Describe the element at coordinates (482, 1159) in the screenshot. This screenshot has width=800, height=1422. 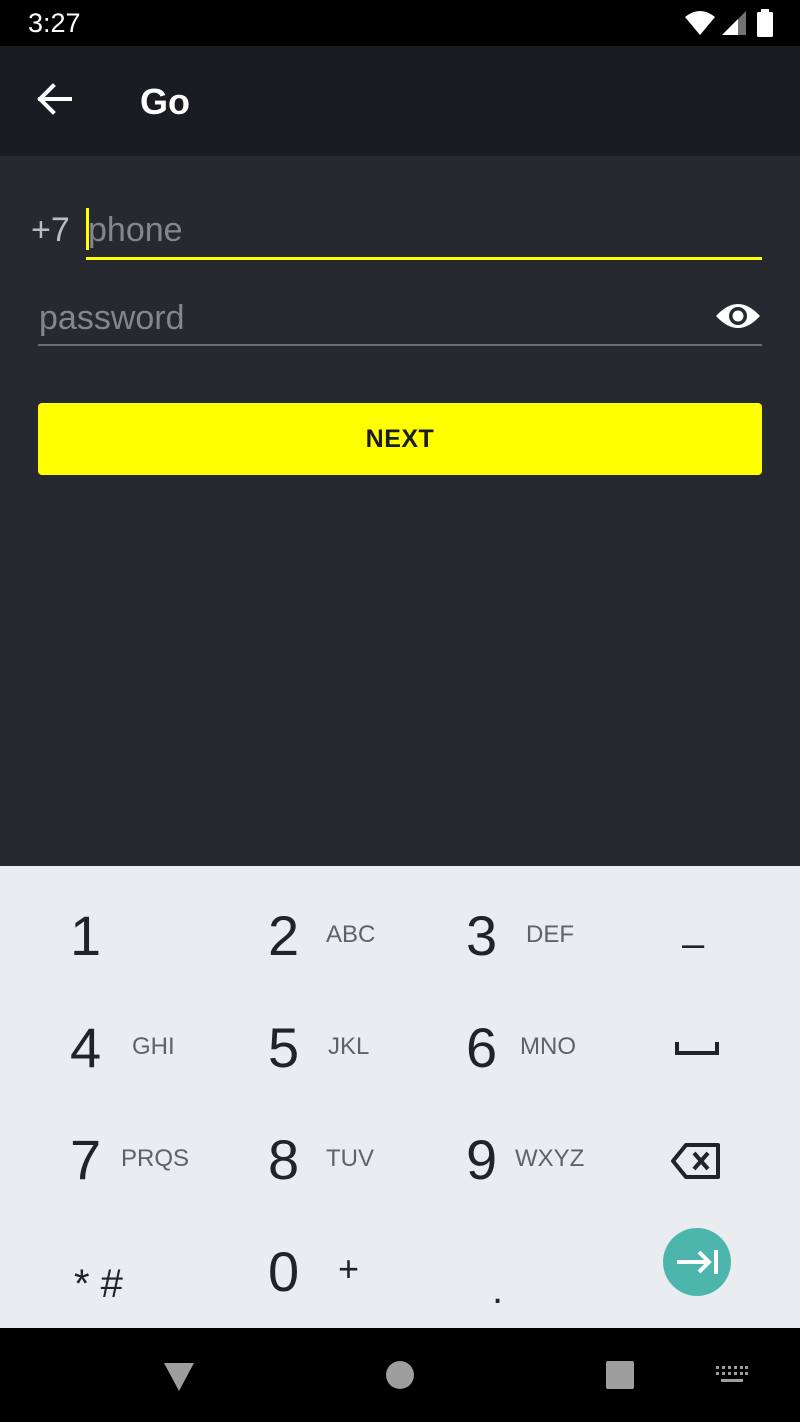
I see `key-digit: 9` at that location.